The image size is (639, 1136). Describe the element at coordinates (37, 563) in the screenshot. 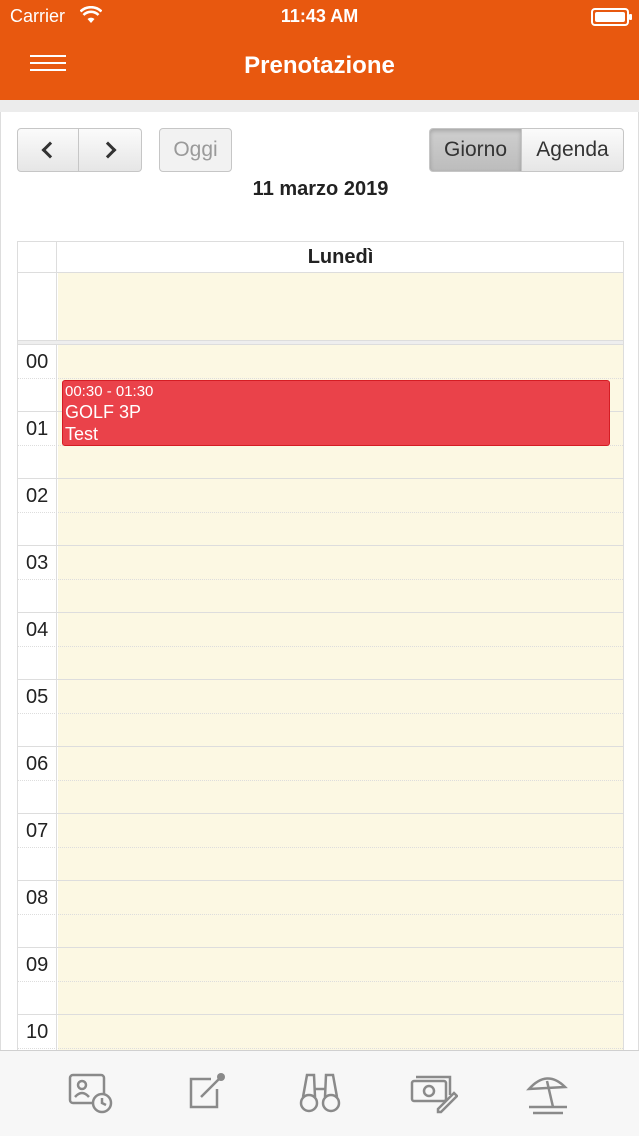

I see `hour-label: 03` at that location.